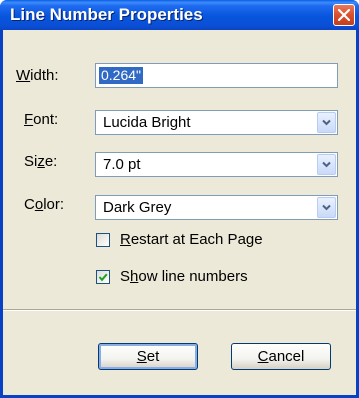 The image size is (359, 398). I want to click on font-label-text: ont:, so click(46, 119).